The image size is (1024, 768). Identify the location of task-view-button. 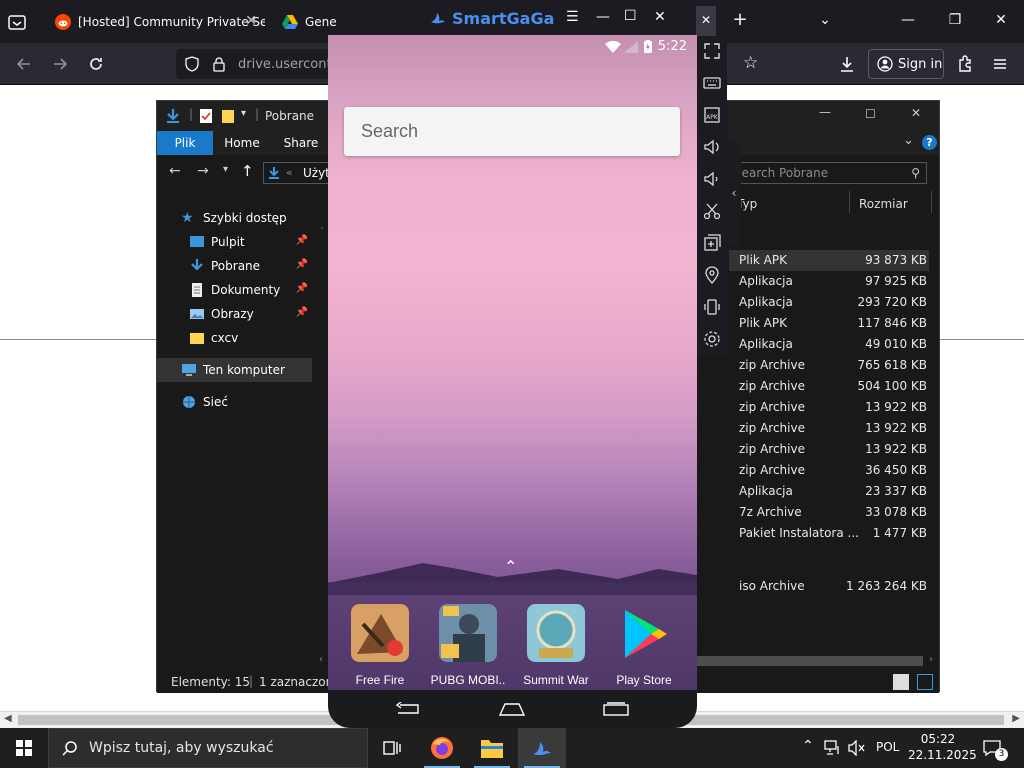
(392, 748).